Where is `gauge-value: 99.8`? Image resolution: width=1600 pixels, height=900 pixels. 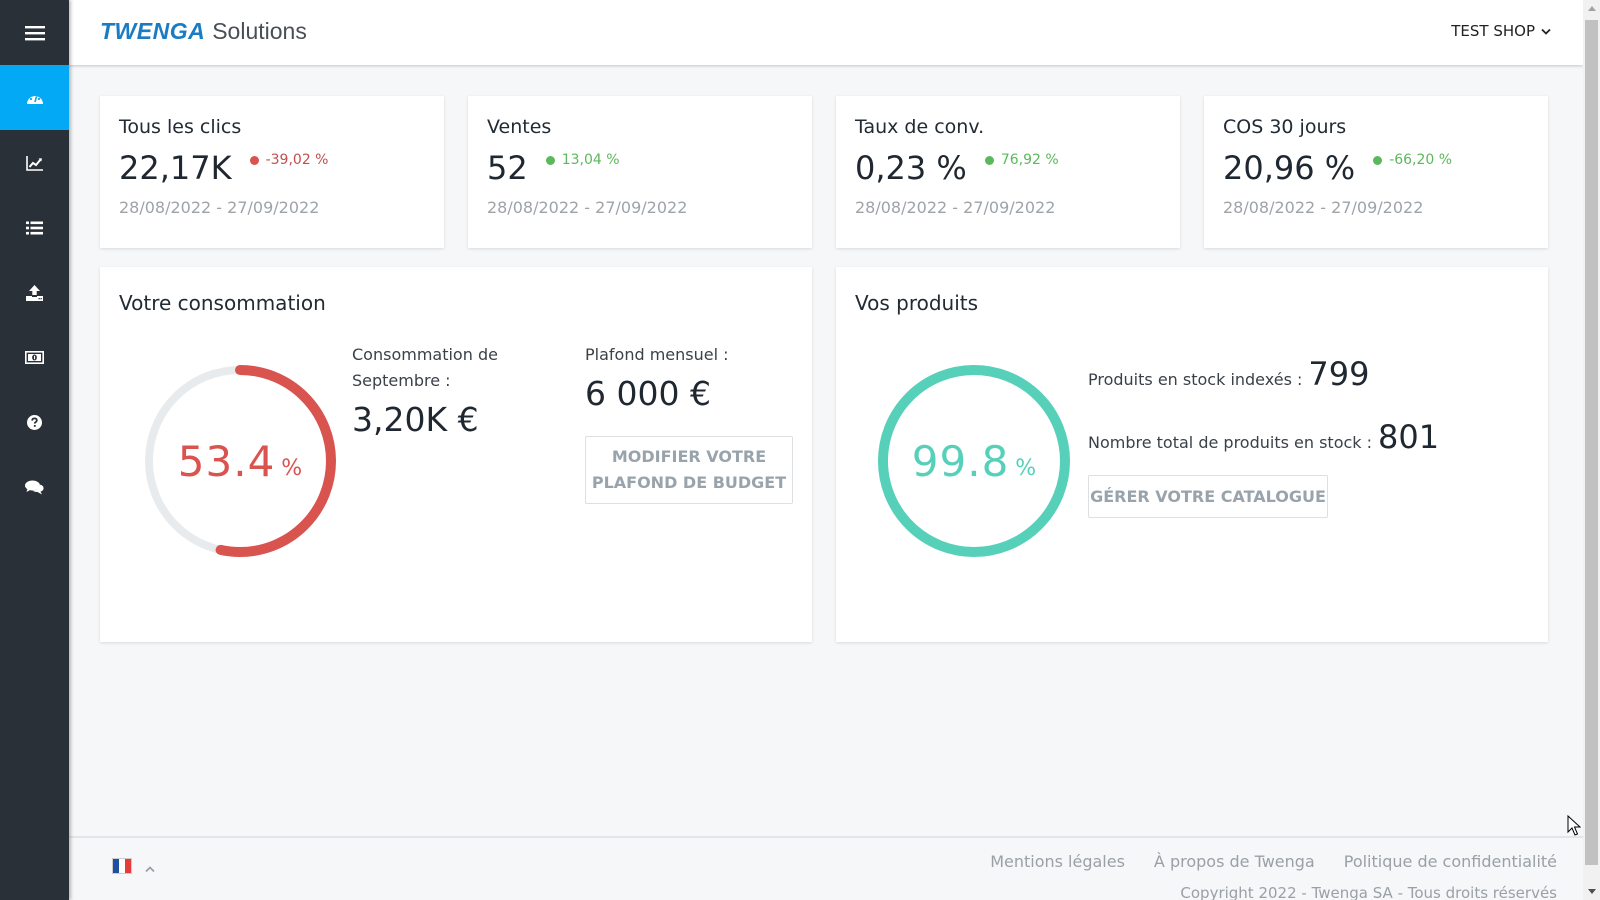 gauge-value: 99.8 is located at coordinates (960, 461).